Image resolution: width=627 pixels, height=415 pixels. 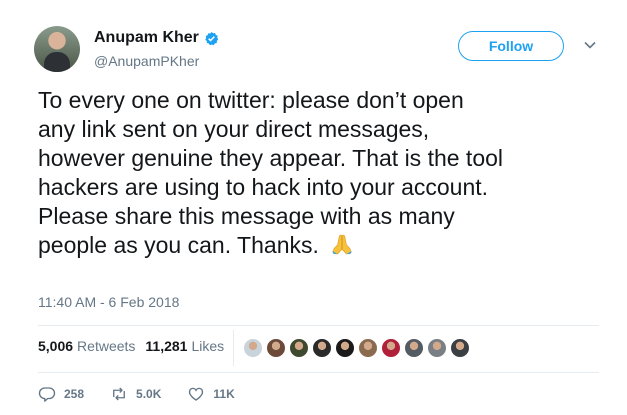 I want to click on follow-button: Follow, so click(x=511, y=46).